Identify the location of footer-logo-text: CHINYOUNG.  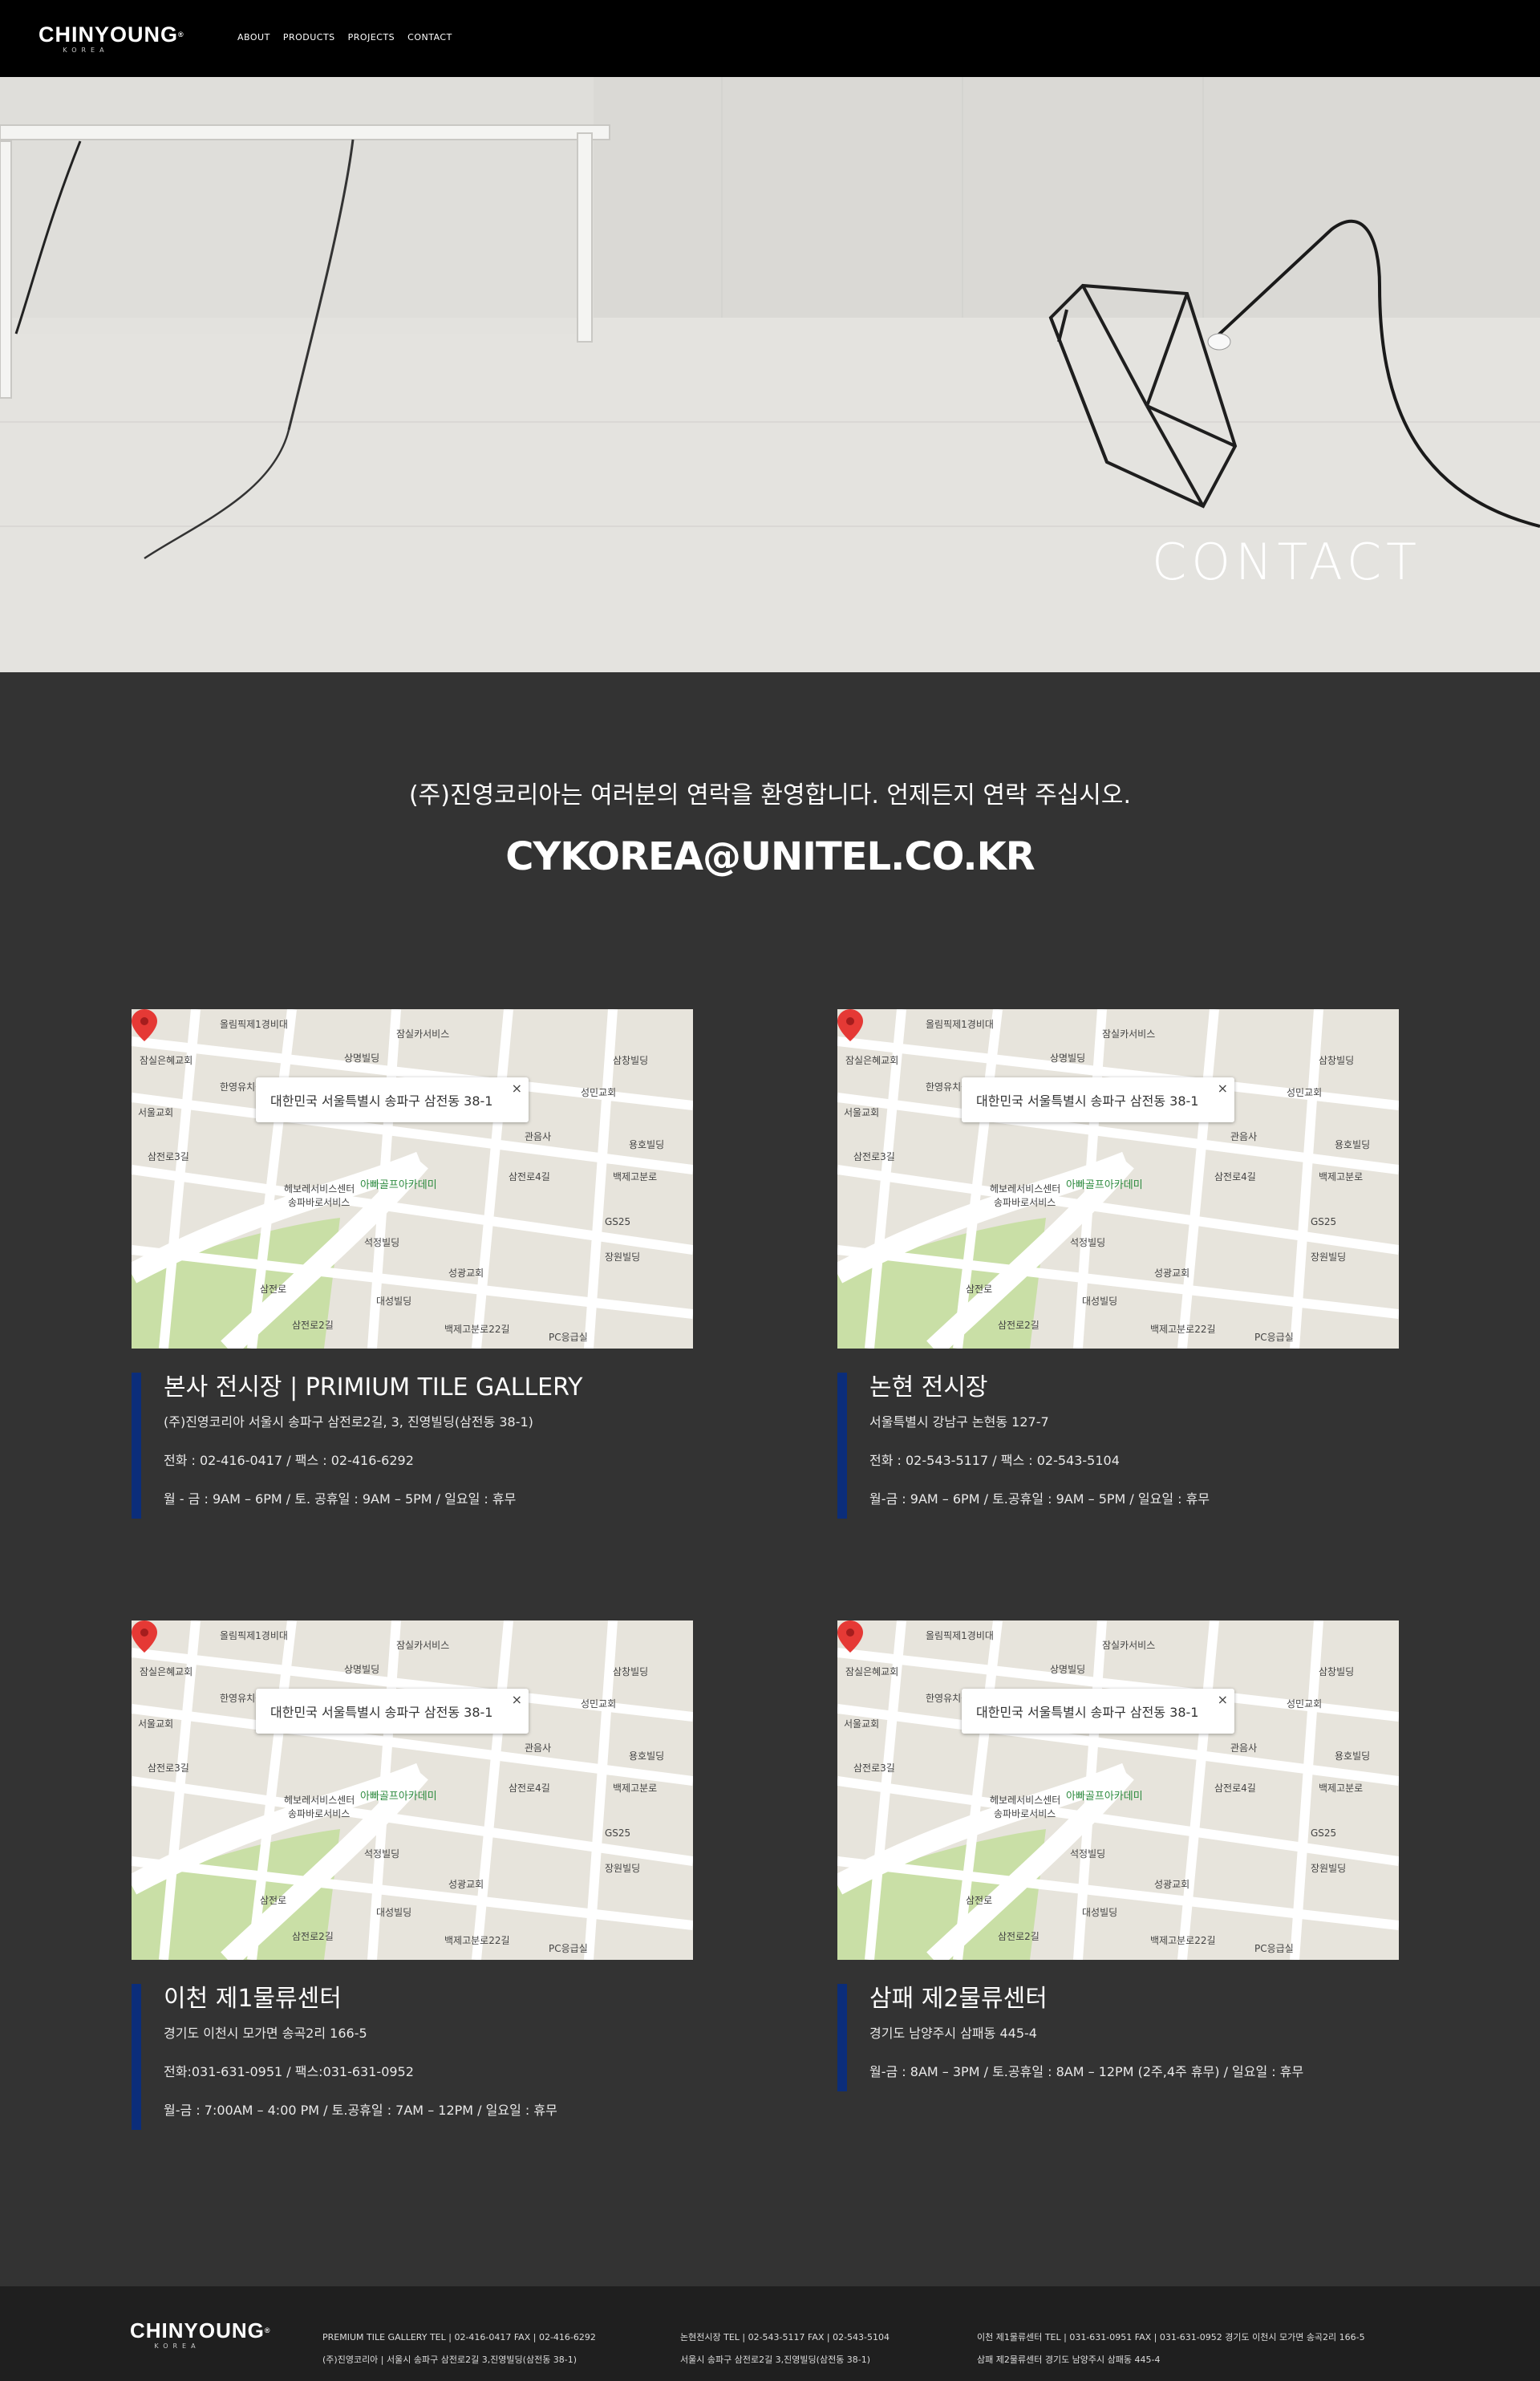
(197, 2330).